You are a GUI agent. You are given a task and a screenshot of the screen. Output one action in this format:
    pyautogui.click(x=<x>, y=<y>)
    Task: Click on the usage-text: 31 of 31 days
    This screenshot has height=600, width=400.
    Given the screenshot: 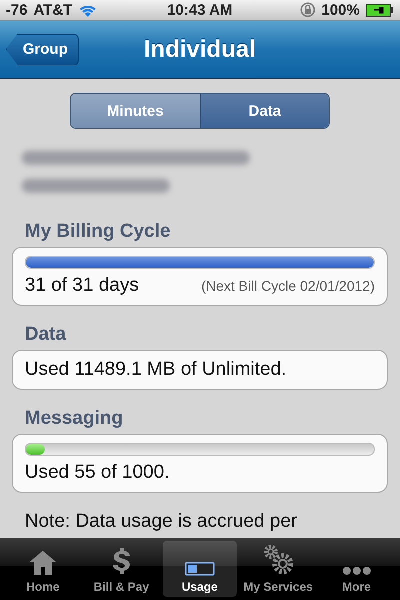 What is the action you would take?
    pyautogui.click(x=82, y=286)
    